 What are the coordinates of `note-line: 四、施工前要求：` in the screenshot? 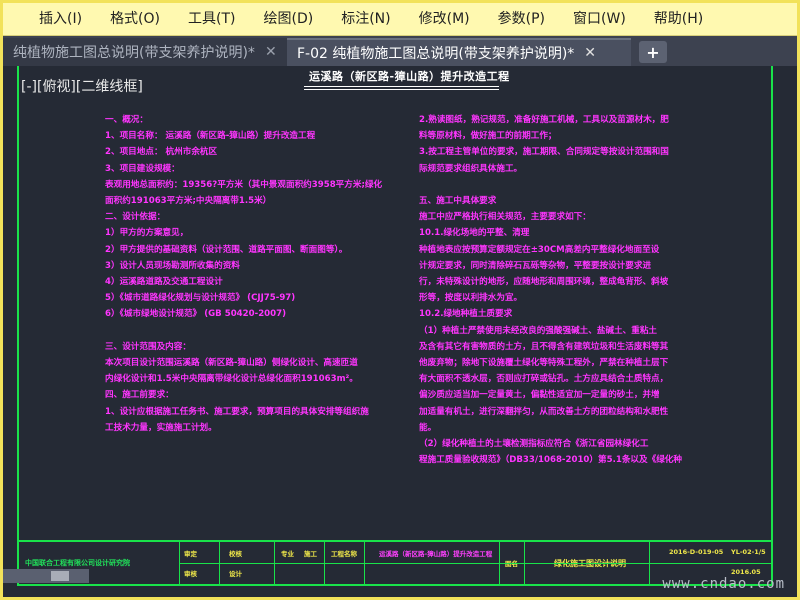 It's located at (139, 395).